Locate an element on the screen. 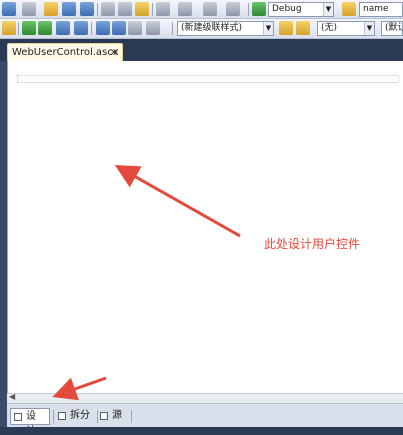 Image resolution: width=403 pixels, height=435 pixels. table-grid-icon is located at coordinates (135, 28).